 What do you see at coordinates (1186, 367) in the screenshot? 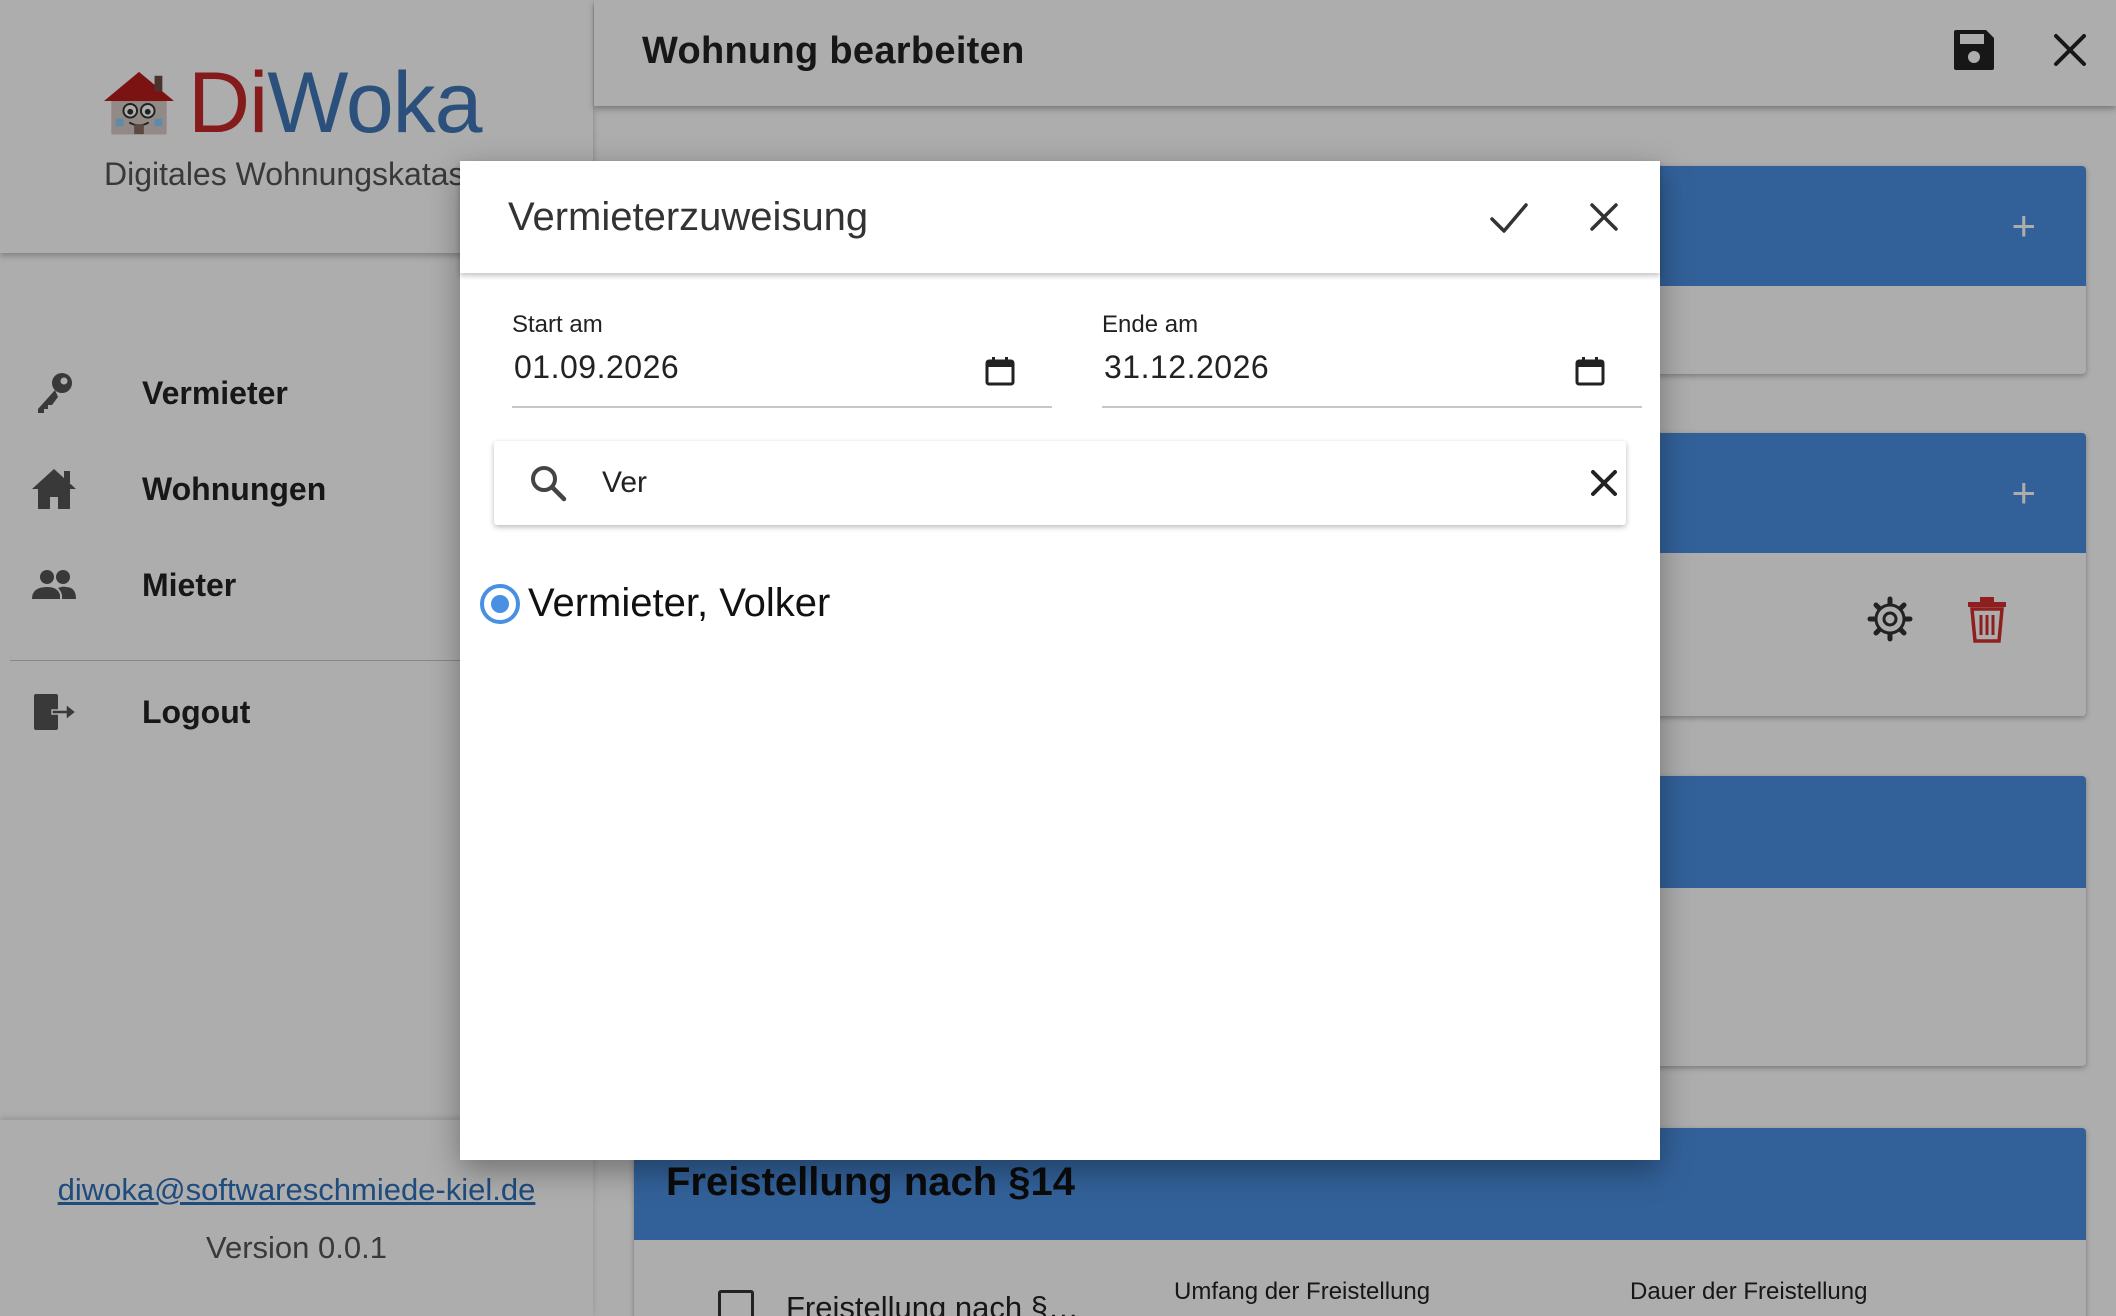
I see `end-date-value: 31.12.2026` at bounding box center [1186, 367].